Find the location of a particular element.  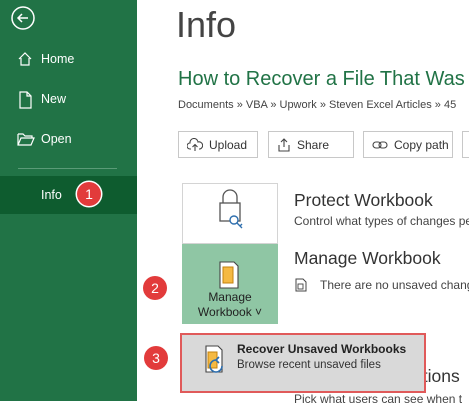

upload-button: Upload is located at coordinates (218, 144).